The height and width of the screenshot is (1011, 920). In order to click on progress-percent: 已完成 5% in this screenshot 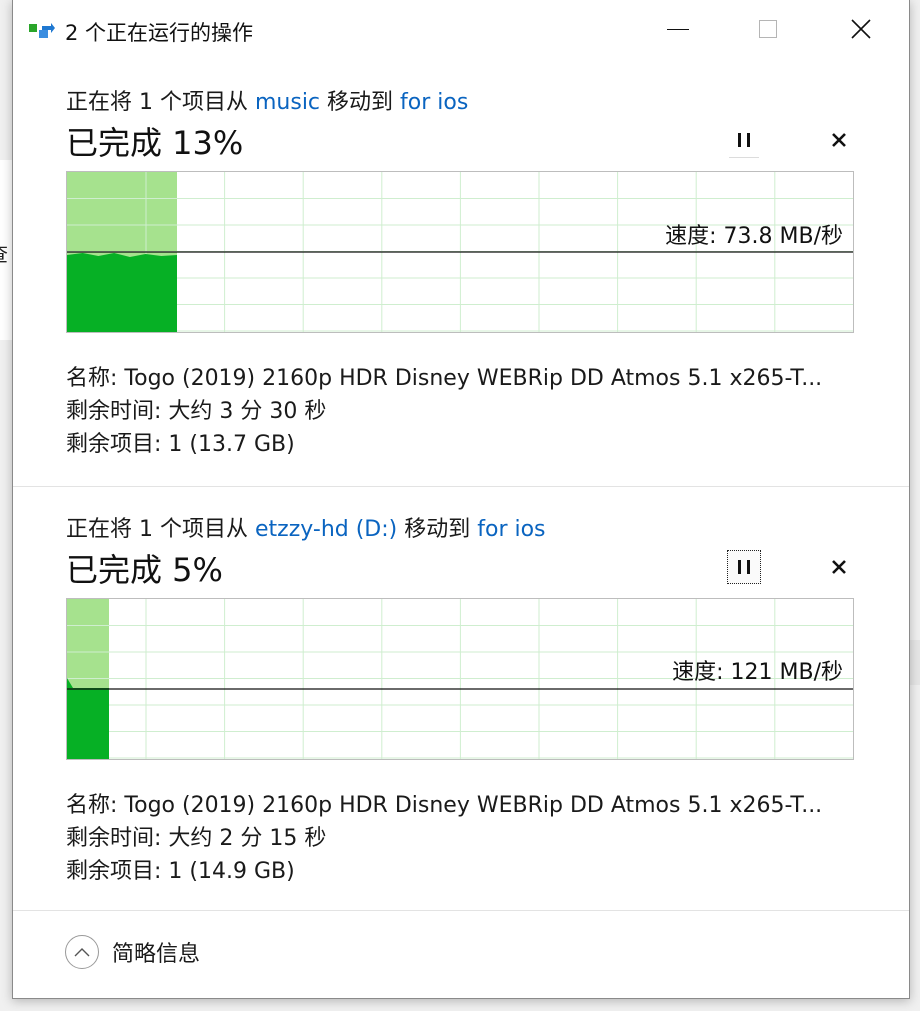, I will do `click(144, 570)`.